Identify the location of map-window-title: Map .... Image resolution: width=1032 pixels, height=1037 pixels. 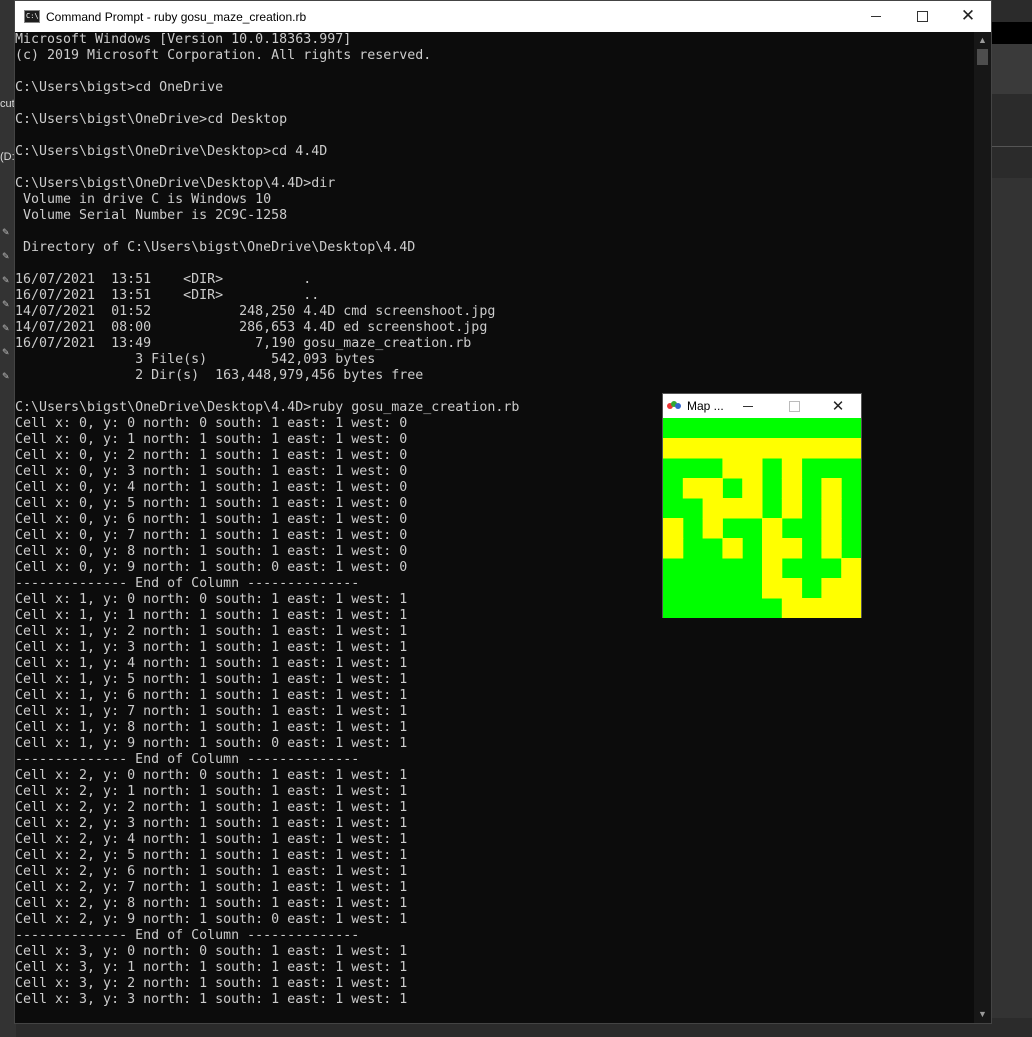
(705, 406).